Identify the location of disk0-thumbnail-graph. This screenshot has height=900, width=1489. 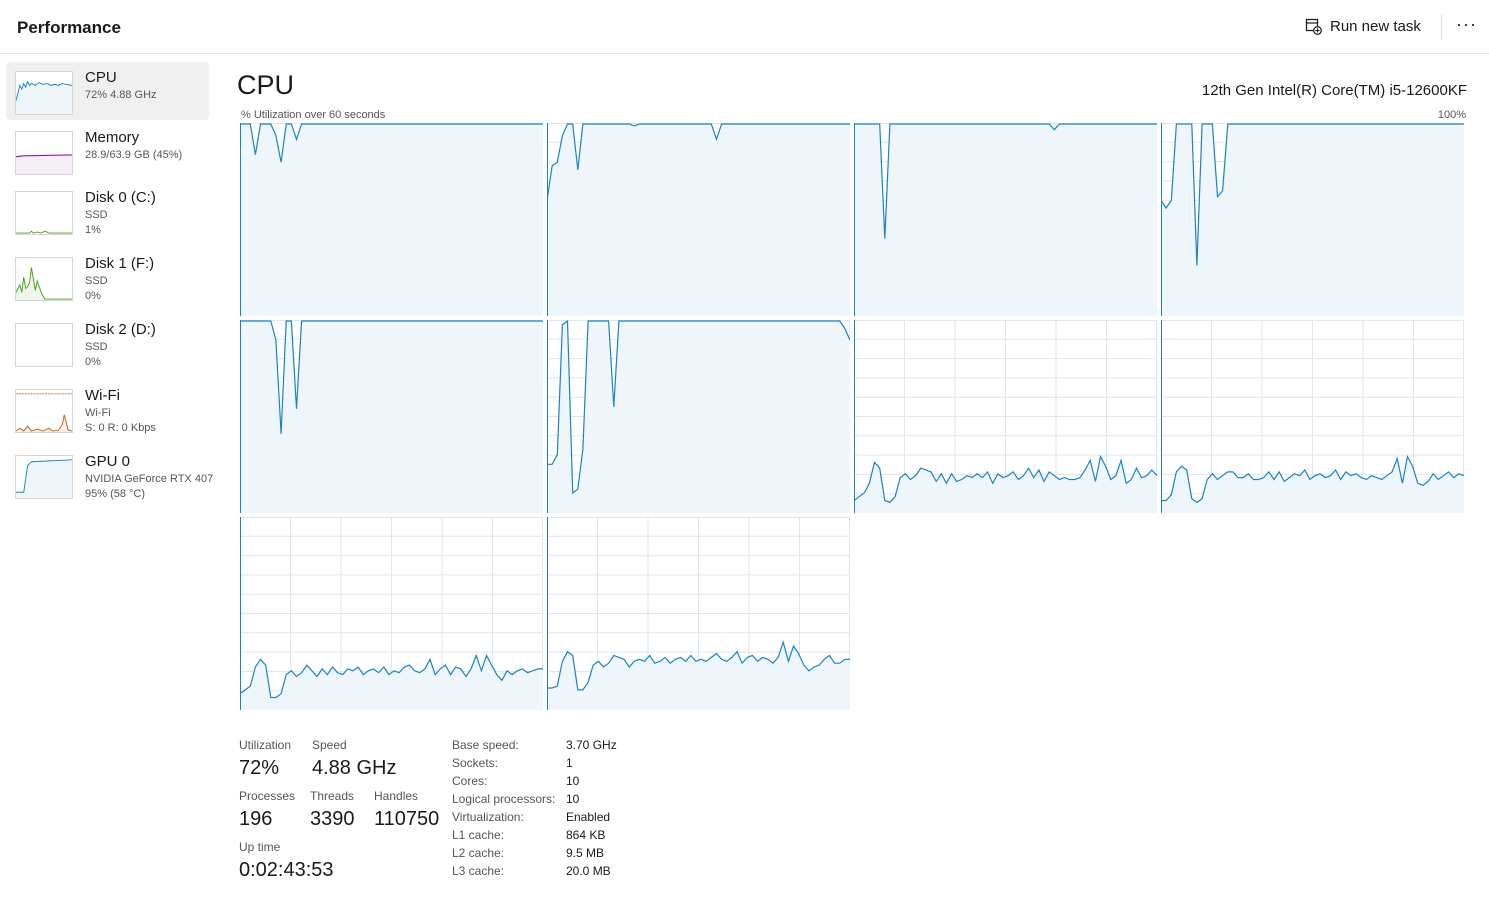
(44, 213).